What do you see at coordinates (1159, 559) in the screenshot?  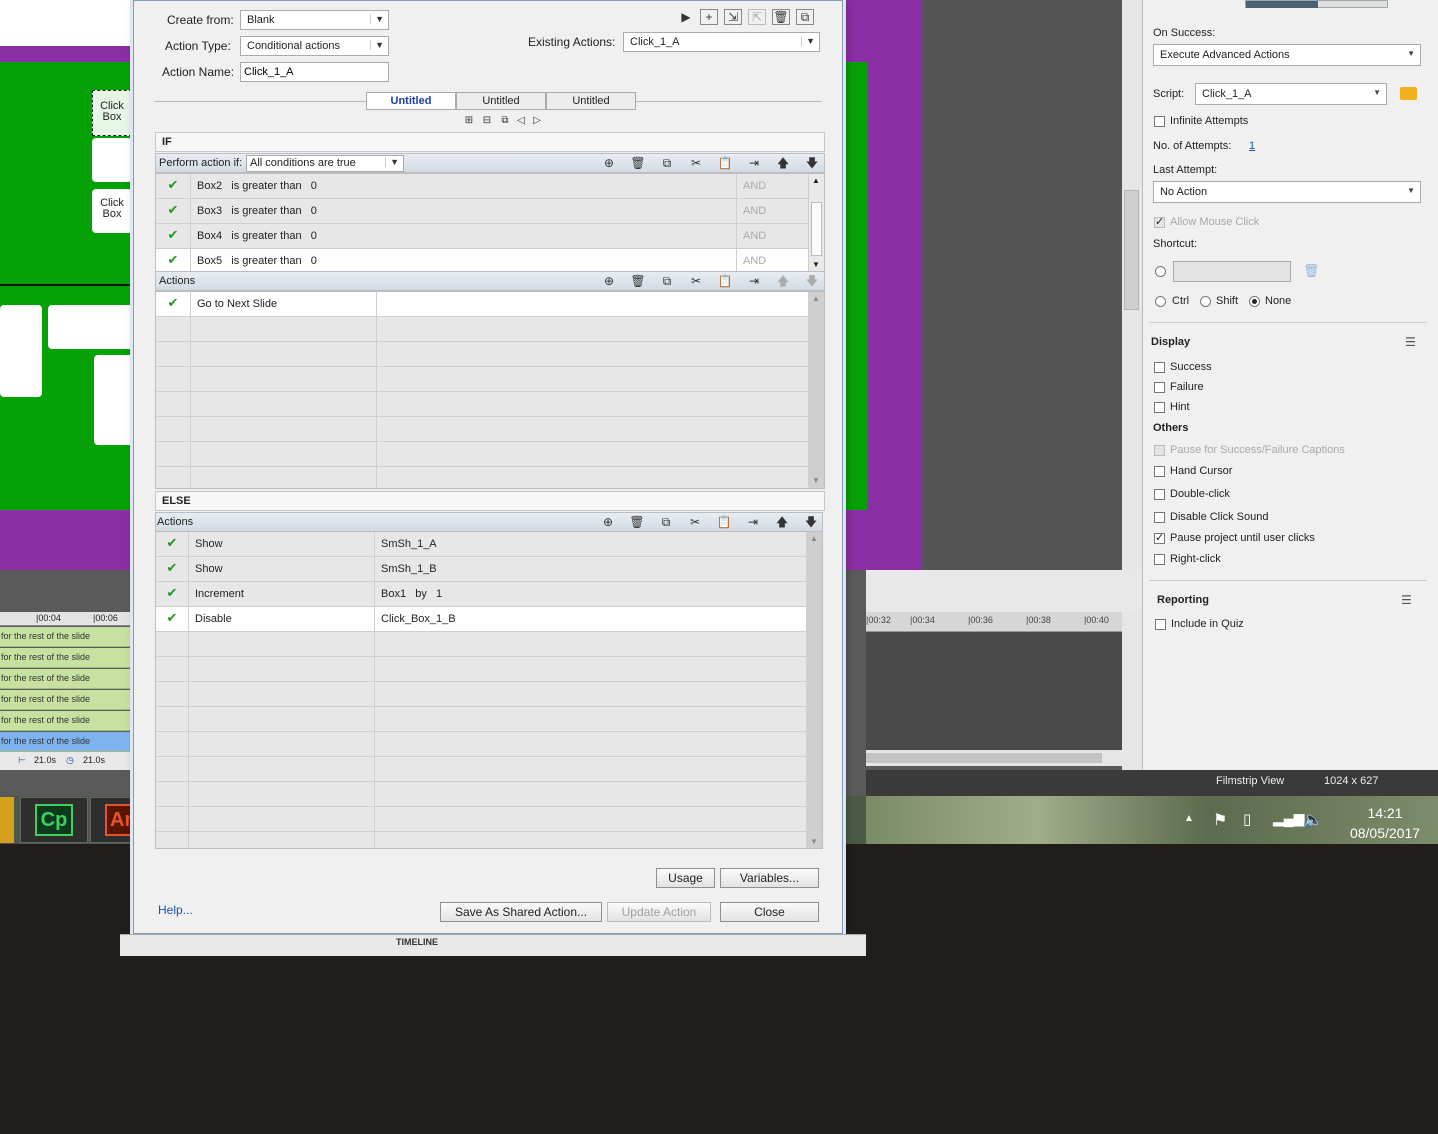 I see `right-click-checkbox` at bounding box center [1159, 559].